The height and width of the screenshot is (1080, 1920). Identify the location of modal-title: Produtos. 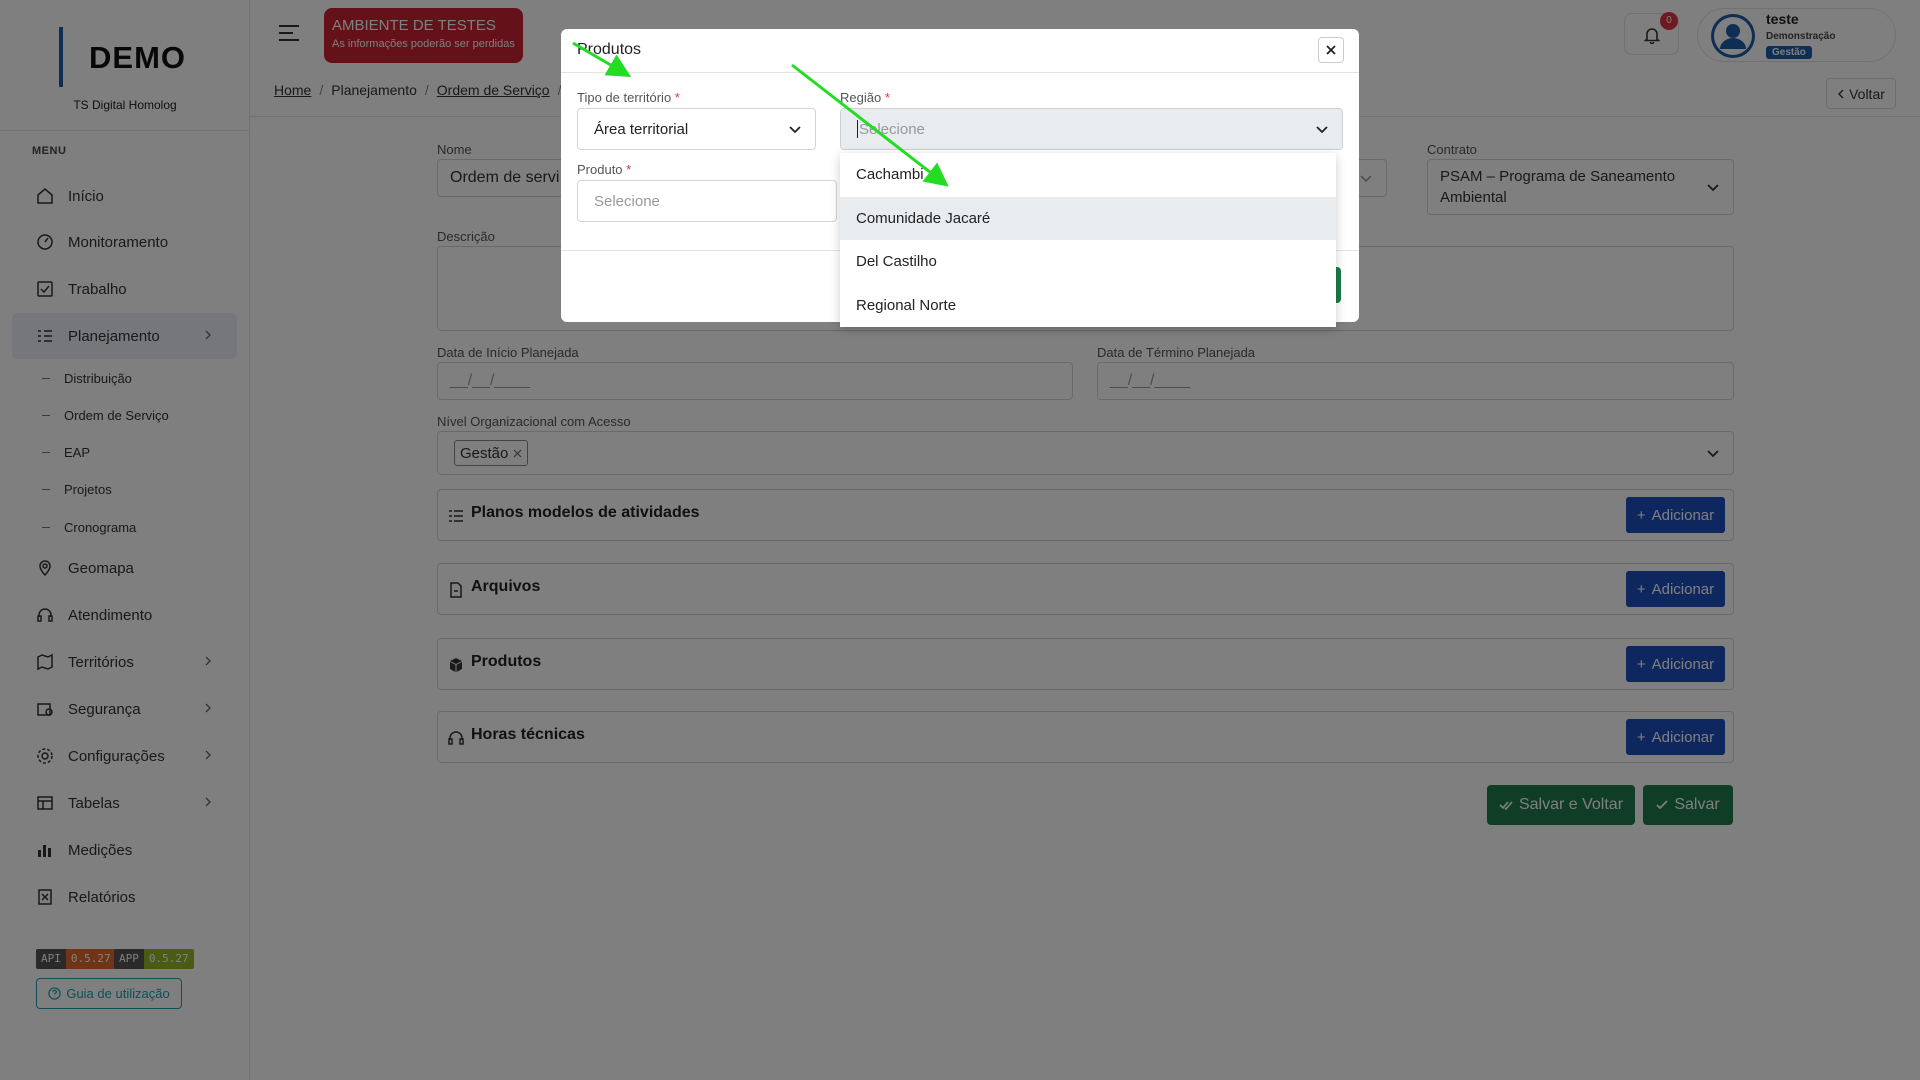
(609, 49).